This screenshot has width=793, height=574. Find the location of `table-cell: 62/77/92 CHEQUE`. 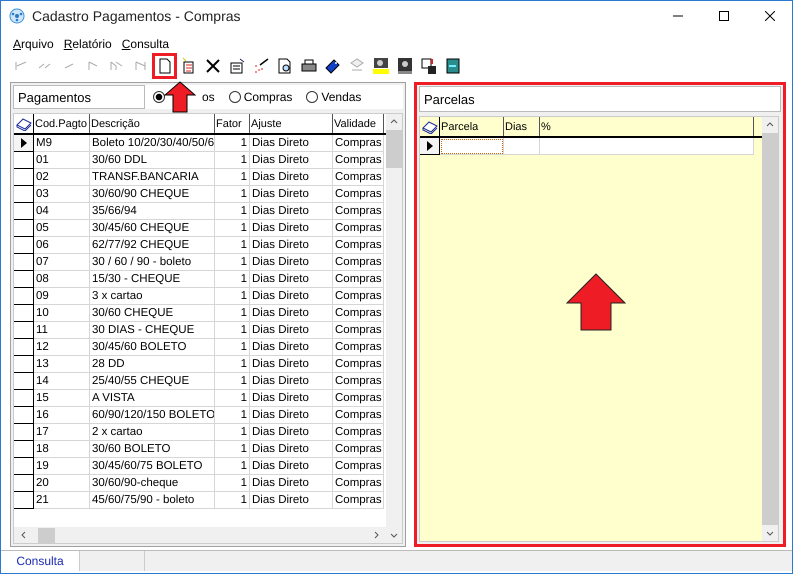

table-cell: 62/77/92 CHEQUE is located at coordinates (152, 245).